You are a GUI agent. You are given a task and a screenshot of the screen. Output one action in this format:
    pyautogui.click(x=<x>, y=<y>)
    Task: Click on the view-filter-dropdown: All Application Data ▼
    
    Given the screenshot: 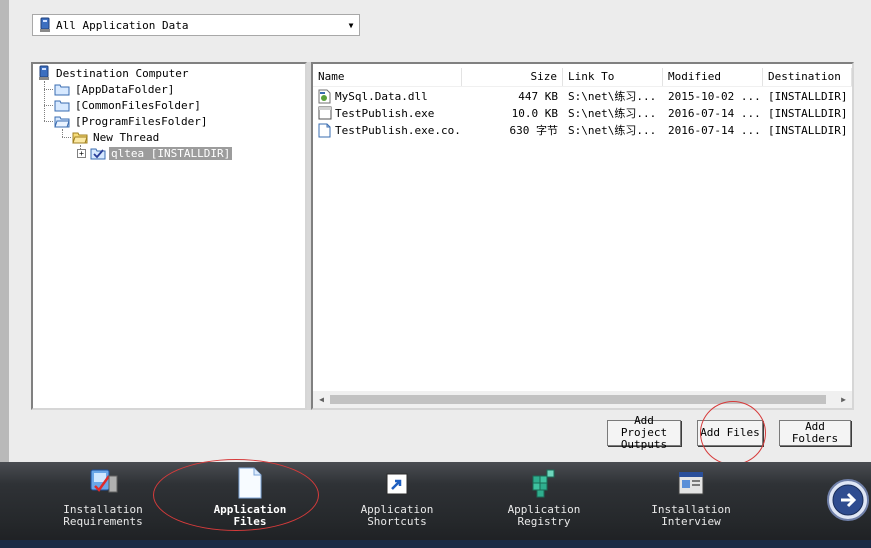 What is the action you would take?
    pyautogui.click(x=196, y=25)
    